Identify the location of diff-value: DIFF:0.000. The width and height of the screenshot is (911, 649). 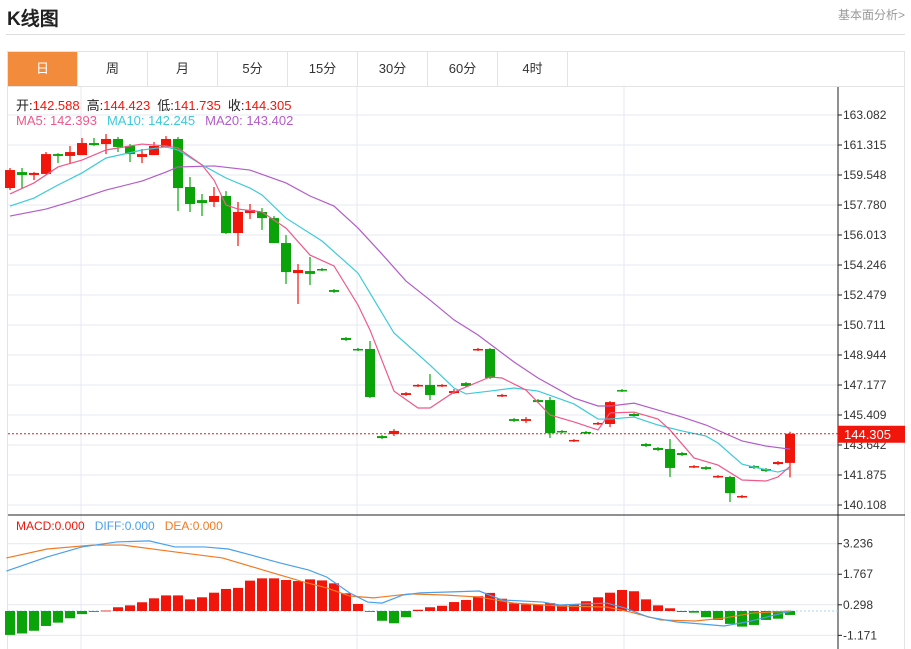
(124, 526).